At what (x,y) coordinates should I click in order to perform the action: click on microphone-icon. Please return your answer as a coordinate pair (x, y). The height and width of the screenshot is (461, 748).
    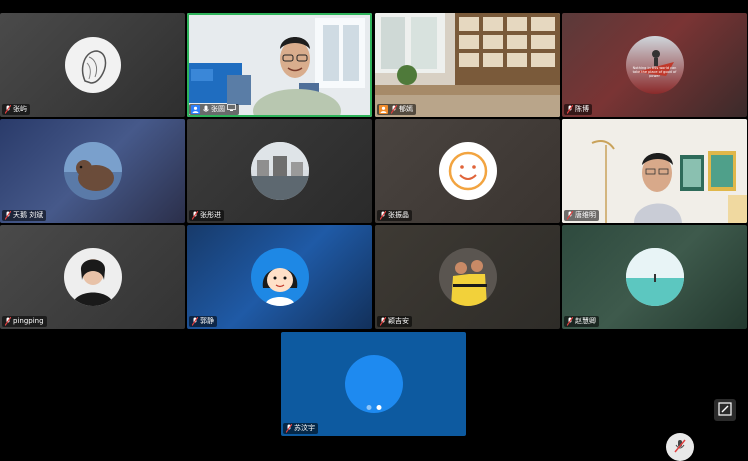
    Looking at the image, I should click on (205, 109).